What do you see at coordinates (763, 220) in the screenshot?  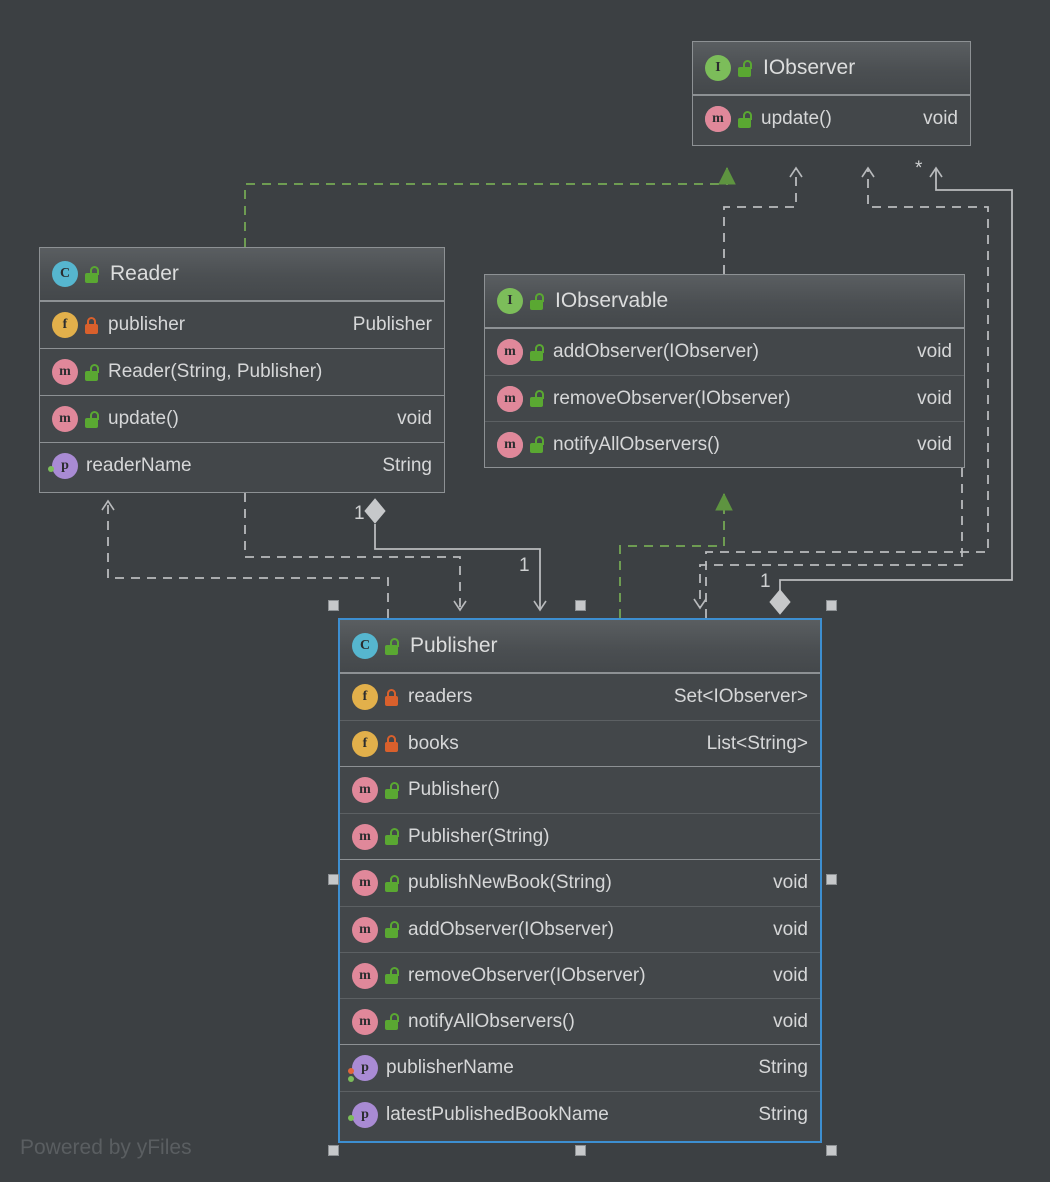 I see `edge-publisher-depends-iobserver-a` at bounding box center [763, 220].